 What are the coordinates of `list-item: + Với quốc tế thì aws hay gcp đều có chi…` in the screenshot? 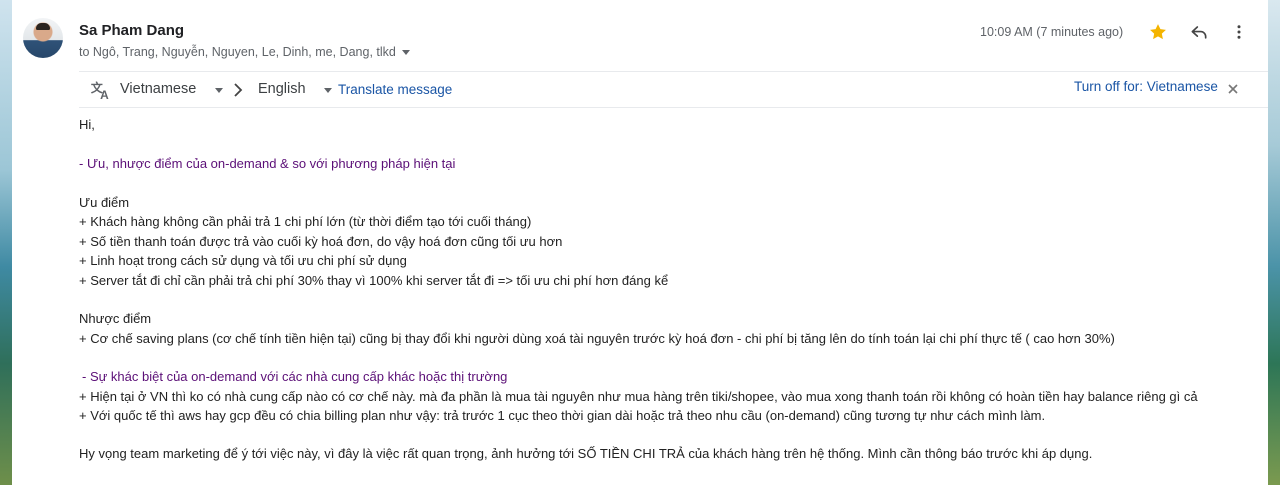 It's located at (562, 415).